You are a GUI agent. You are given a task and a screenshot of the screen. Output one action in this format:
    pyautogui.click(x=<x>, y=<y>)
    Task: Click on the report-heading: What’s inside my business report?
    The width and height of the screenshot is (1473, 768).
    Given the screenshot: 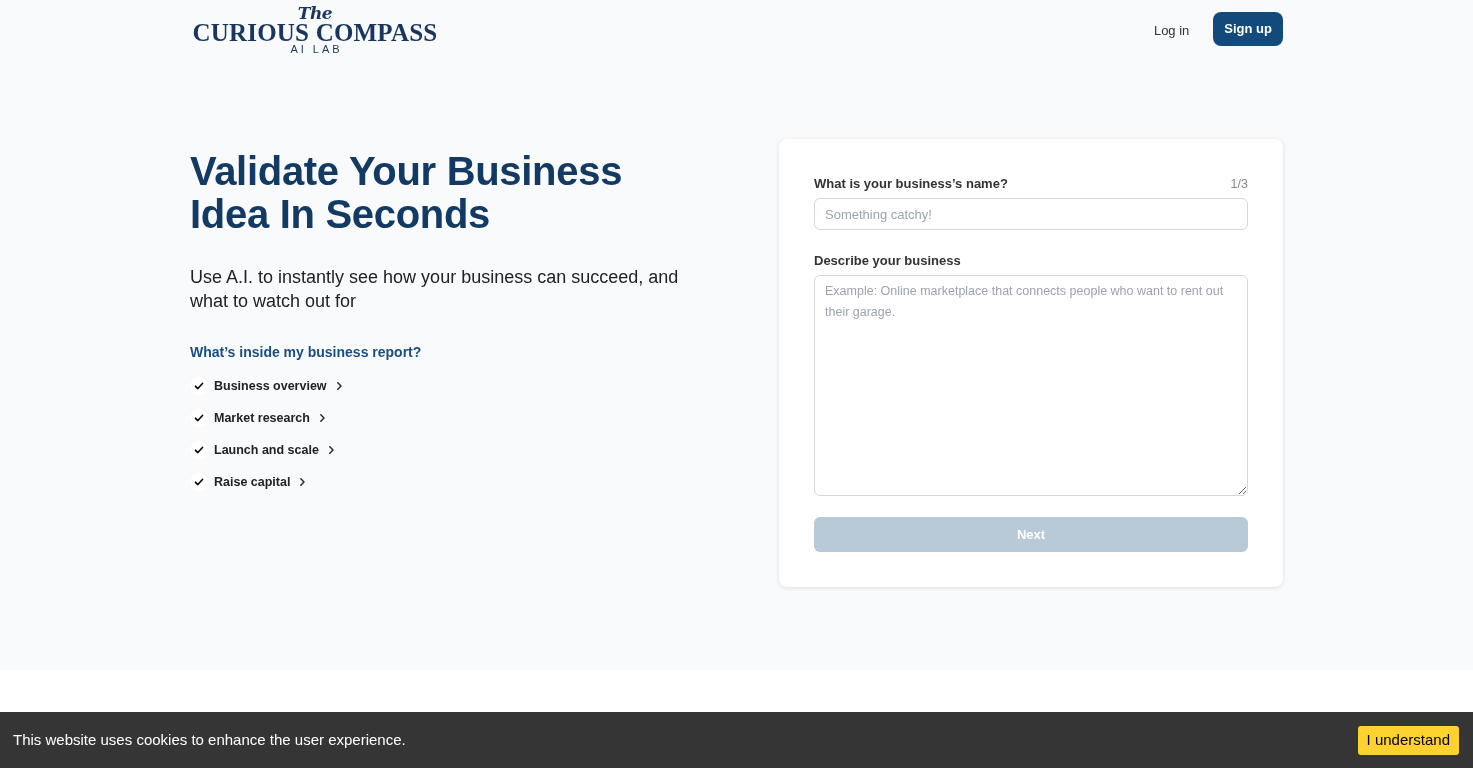 What is the action you would take?
    pyautogui.click(x=306, y=352)
    